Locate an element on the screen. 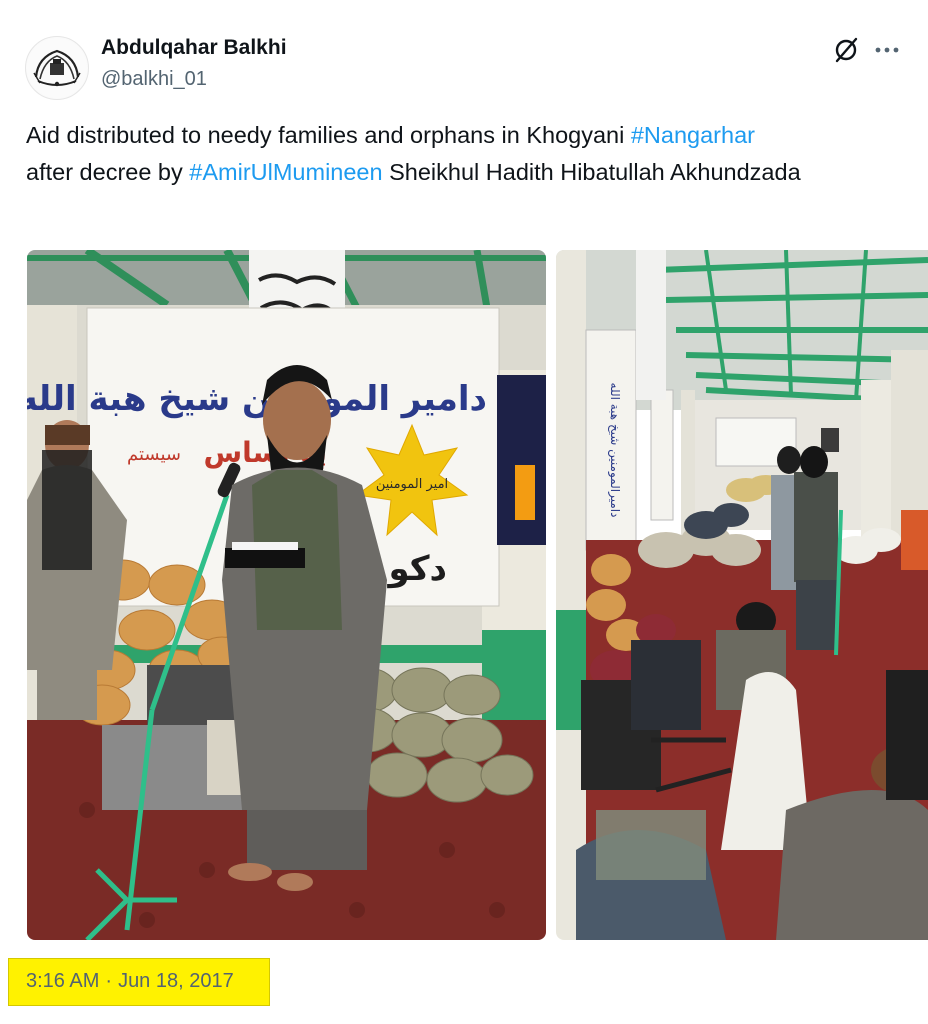 This screenshot has width=928, height=1024. grok-icon is located at coordinates (846, 50).